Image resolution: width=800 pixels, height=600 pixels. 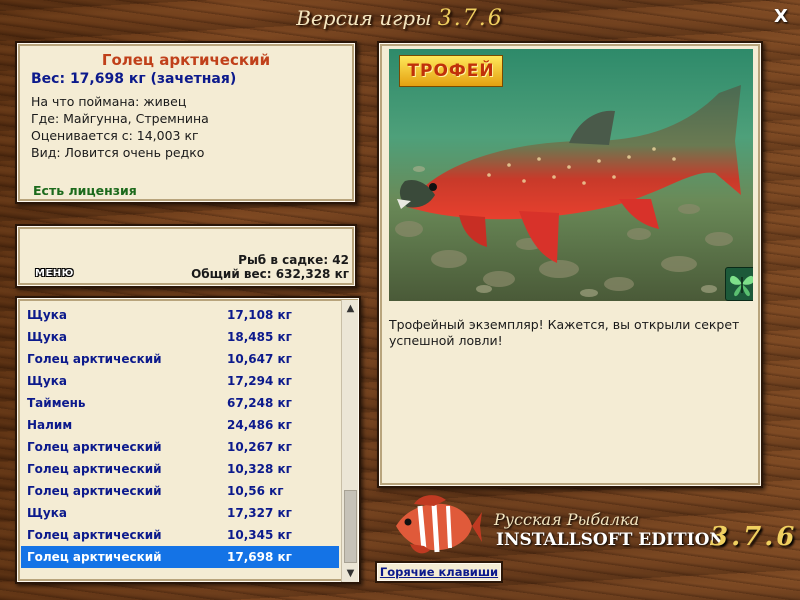 I want to click on butterfly-icon, so click(x=739, y=284).